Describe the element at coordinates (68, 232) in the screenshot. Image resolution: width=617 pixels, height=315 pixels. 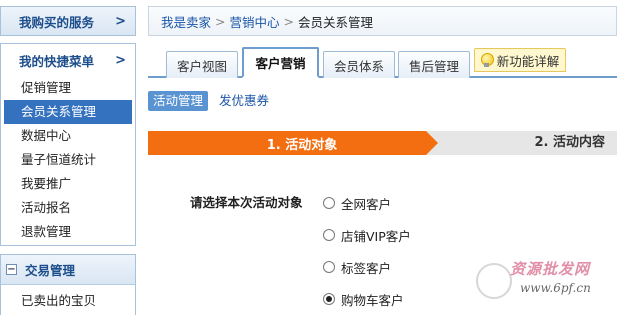
I see `sidebar-item-refunds: 退款管理` at that location.